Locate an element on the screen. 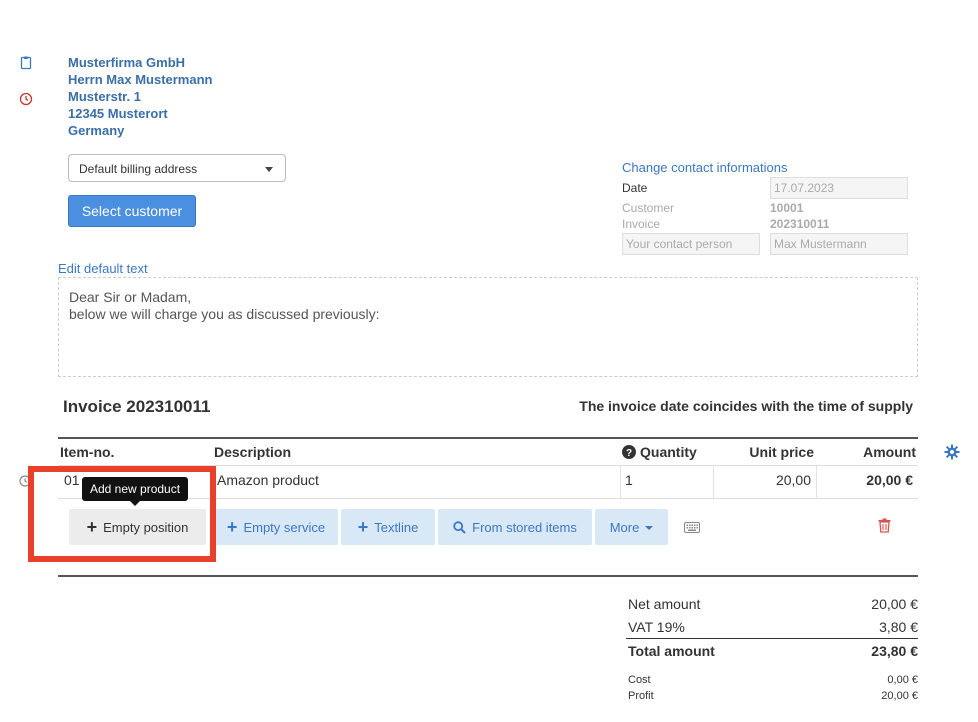 This screenshot has height=722, width=978. row-quantity: 1 is located at coordinates (629, 480).